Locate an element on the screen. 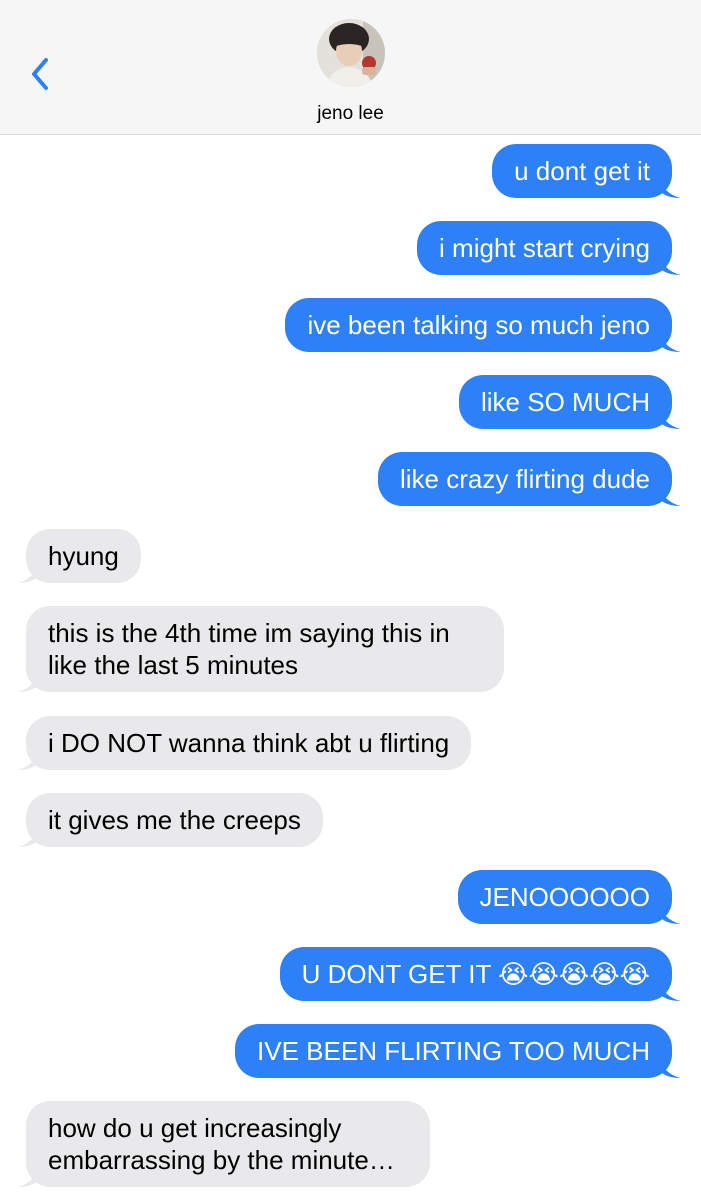 Image resolution: width=701 pixels, height=1200 pixels. message-text: like SO MUCH is located at coordinates (565, 402).